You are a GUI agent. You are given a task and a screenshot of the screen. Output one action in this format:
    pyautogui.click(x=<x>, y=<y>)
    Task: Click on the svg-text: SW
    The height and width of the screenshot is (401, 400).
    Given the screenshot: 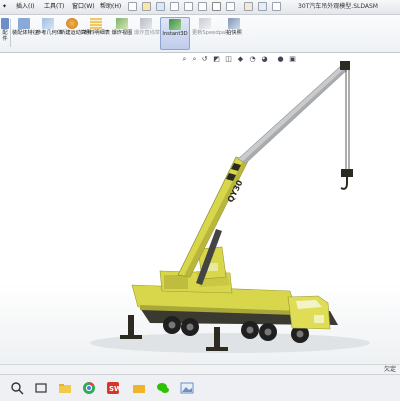 What is the action you would take?
    pyautogui.click(x=114, y=389)
    